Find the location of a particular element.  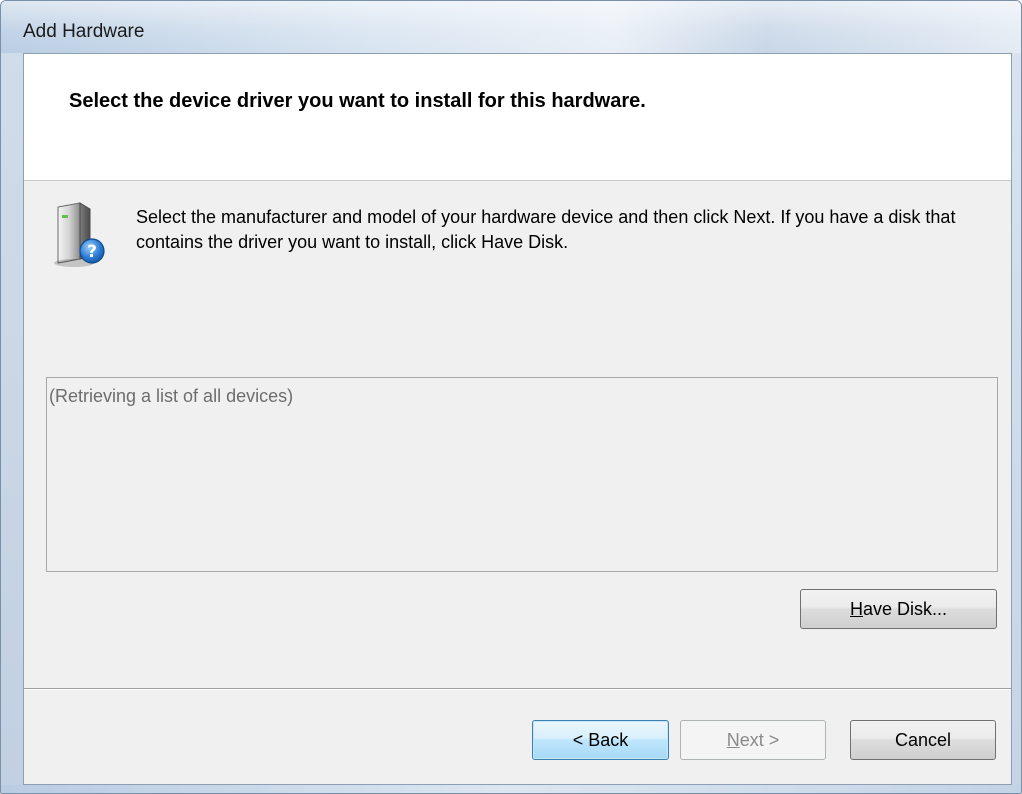

cancel-button: Cancel is located at coordinates (923, 740).